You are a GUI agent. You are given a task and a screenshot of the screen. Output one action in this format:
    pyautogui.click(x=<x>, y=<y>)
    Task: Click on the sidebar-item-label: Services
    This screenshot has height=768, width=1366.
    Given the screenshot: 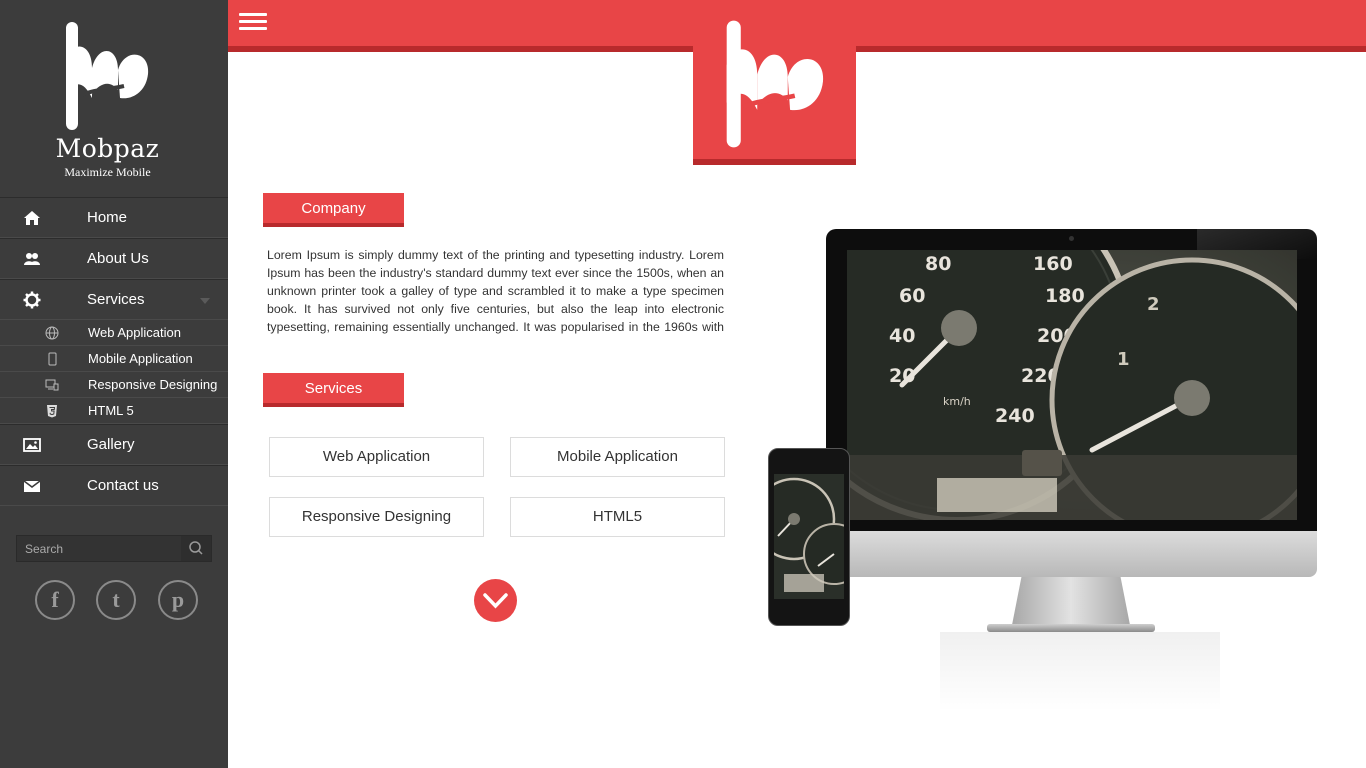 What is the action you would take?
    pyautogui.click(x=116, y=299)
    